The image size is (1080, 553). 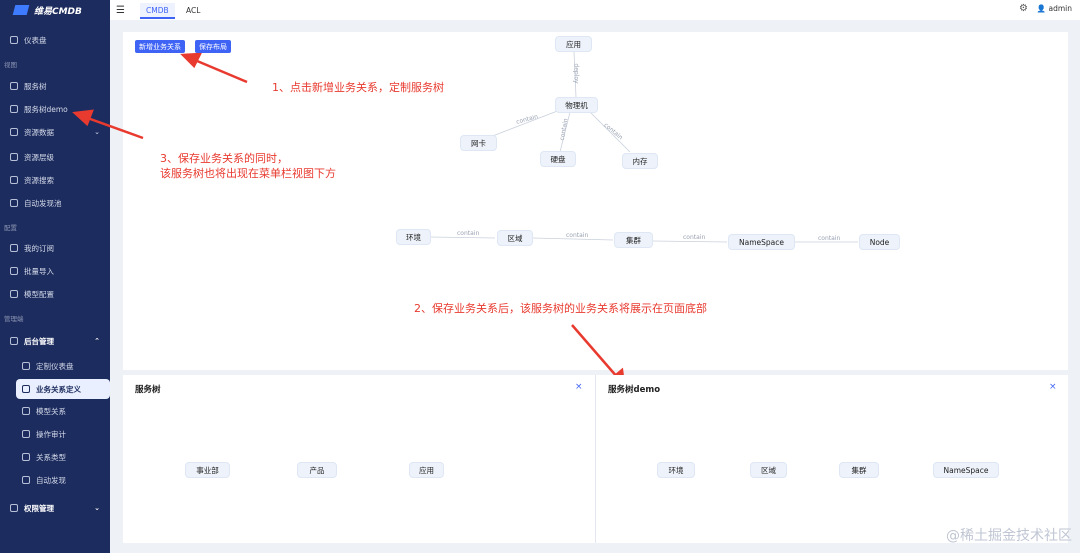 What do you see at coordinates (55, 294) in the screenshot?
I see `sidebar-item-model-config: 模型配置` at bounding box center [55, 294].